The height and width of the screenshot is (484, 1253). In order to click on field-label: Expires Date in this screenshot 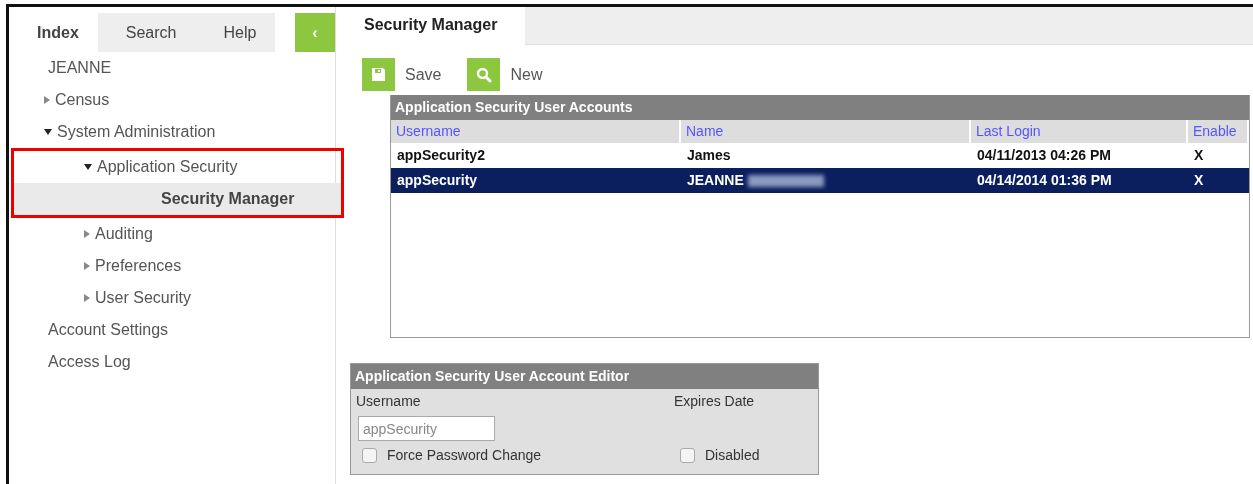, I will do `click(715, 401)`.